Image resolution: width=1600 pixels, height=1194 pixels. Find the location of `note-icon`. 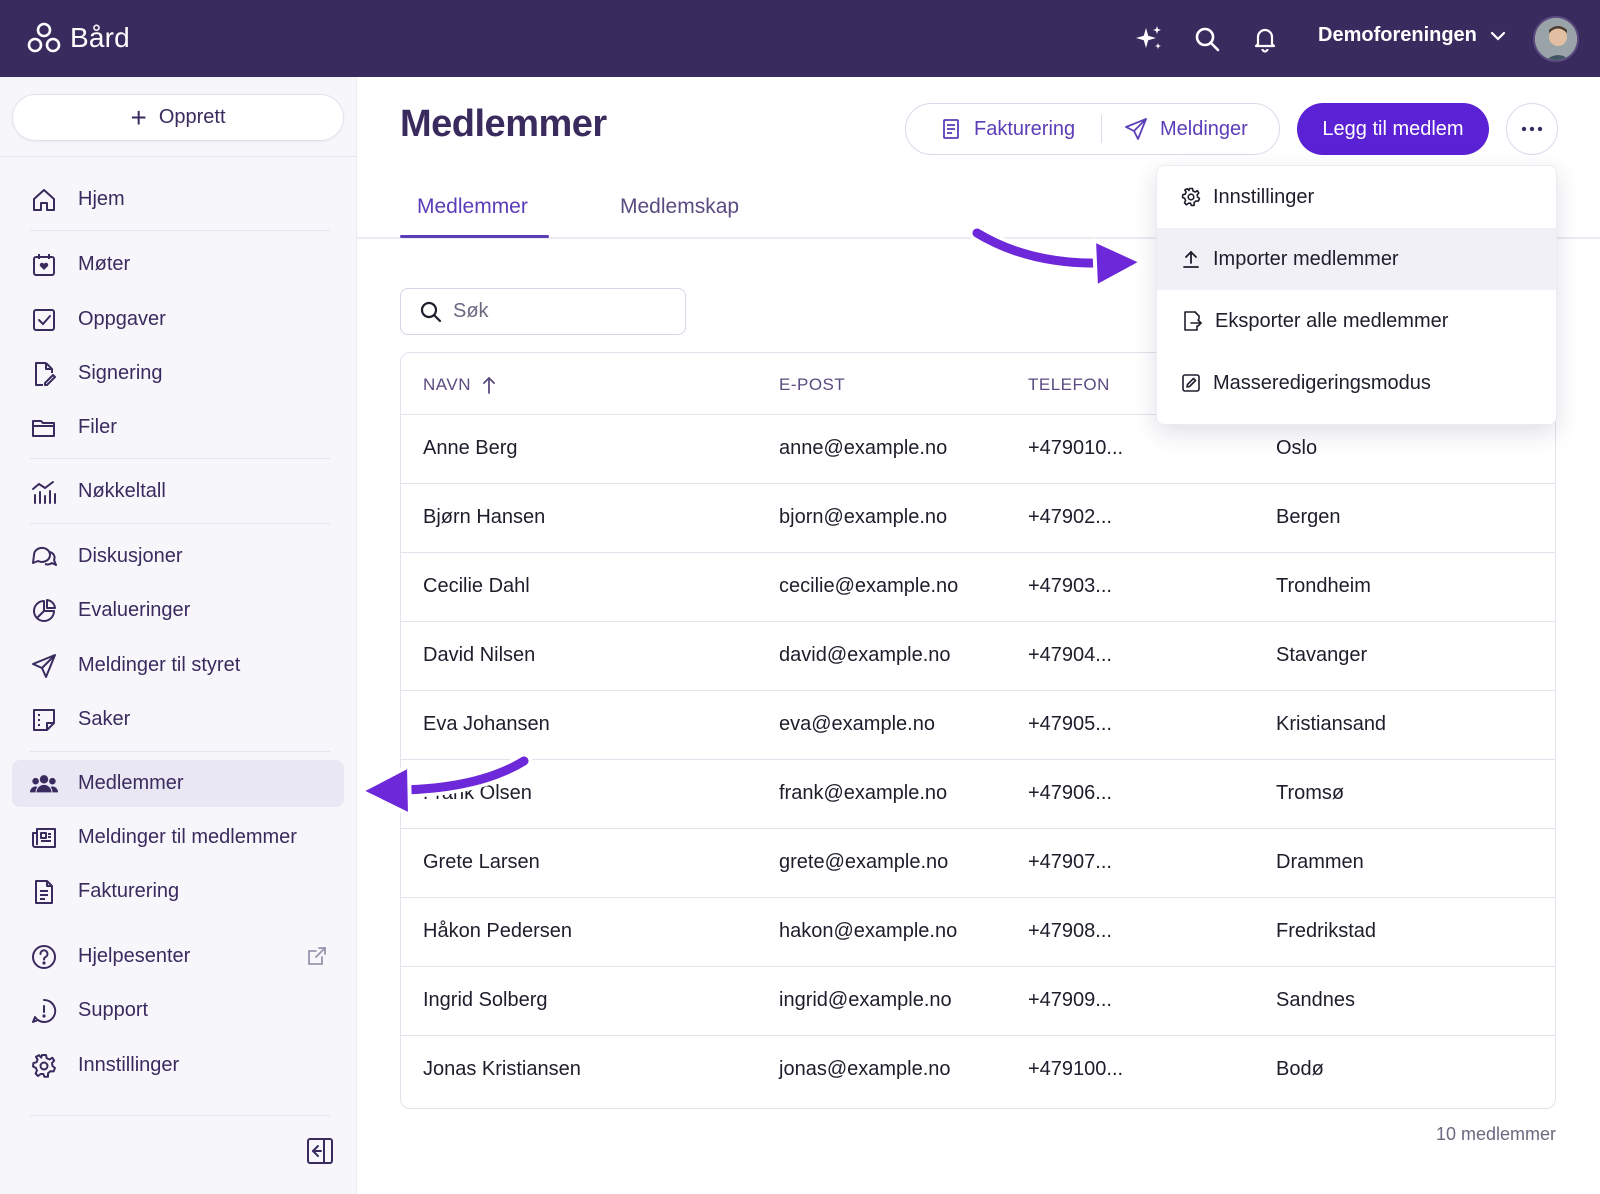

note-icon is located at coordinates (44, 720).